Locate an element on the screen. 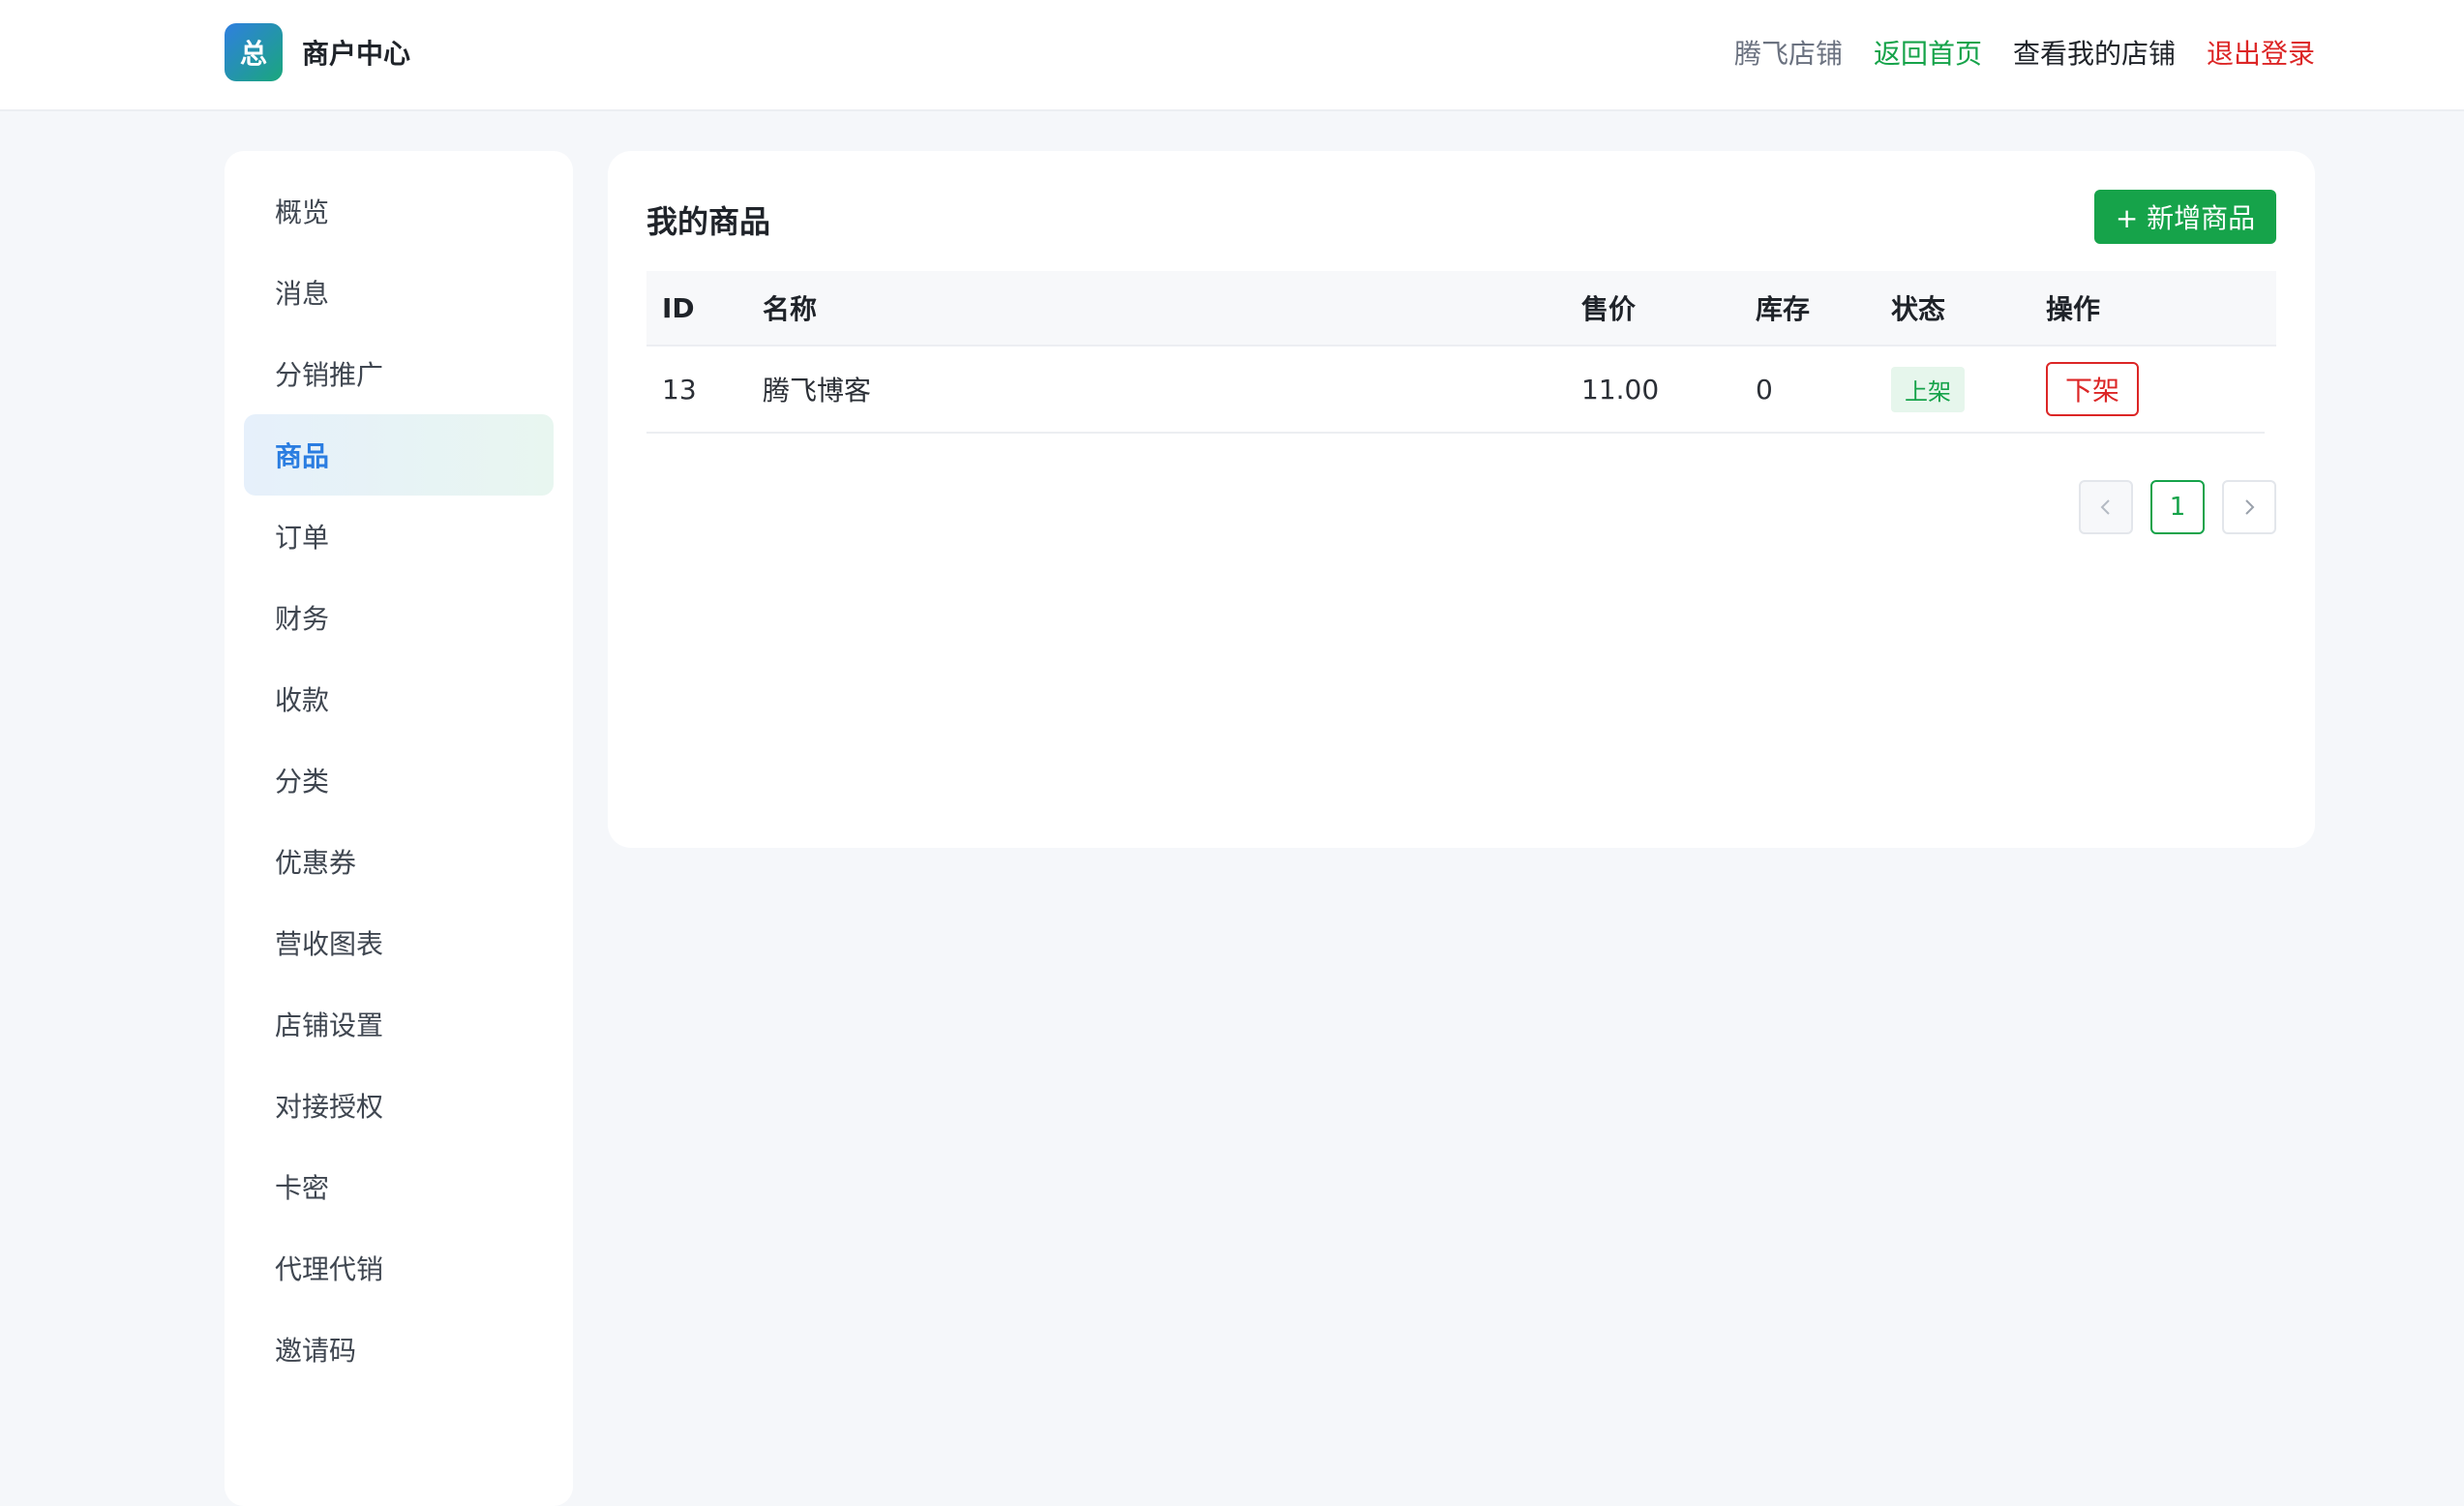  prev-page-button is located at coordinates (2106, 507).